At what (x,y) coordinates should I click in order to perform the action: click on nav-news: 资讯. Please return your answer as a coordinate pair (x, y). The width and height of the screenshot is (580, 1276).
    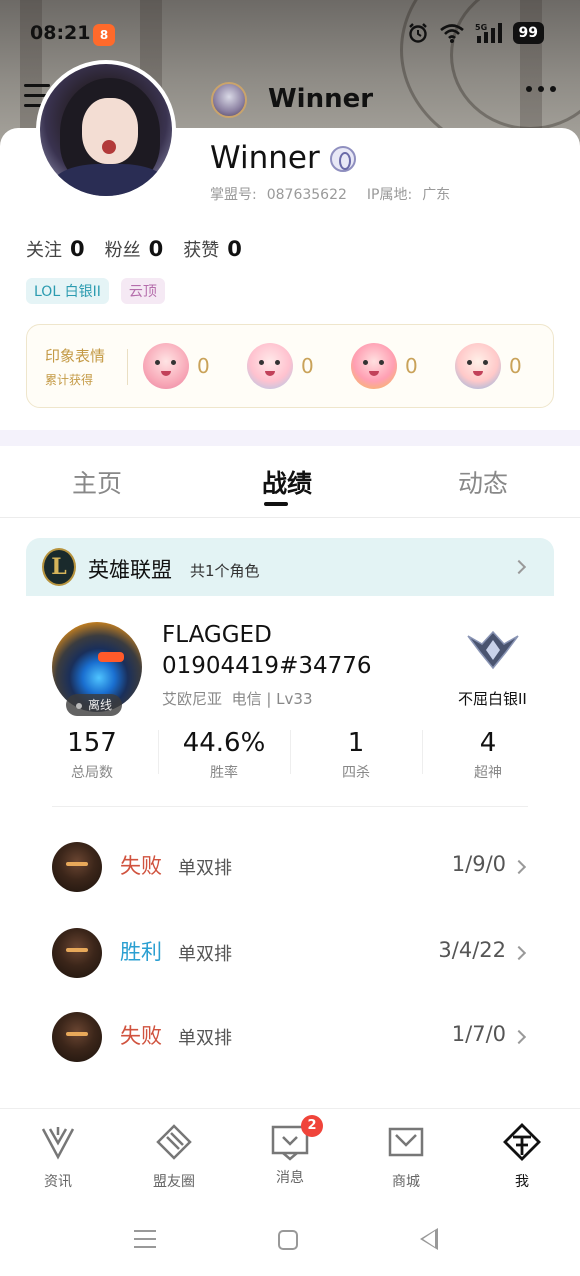
    Looking at the image, I should click on (58, 1157).